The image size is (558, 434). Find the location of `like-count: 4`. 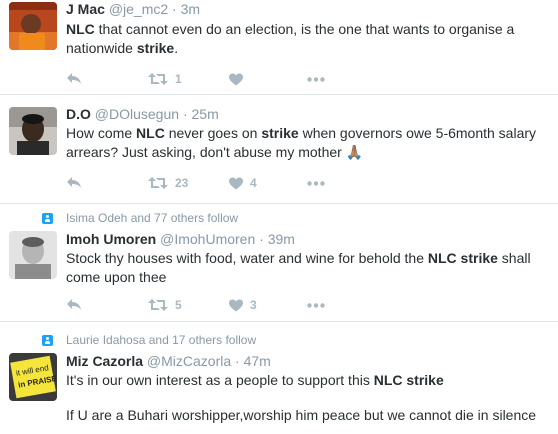

like-count: 4 is located at coordinates (253, 183).